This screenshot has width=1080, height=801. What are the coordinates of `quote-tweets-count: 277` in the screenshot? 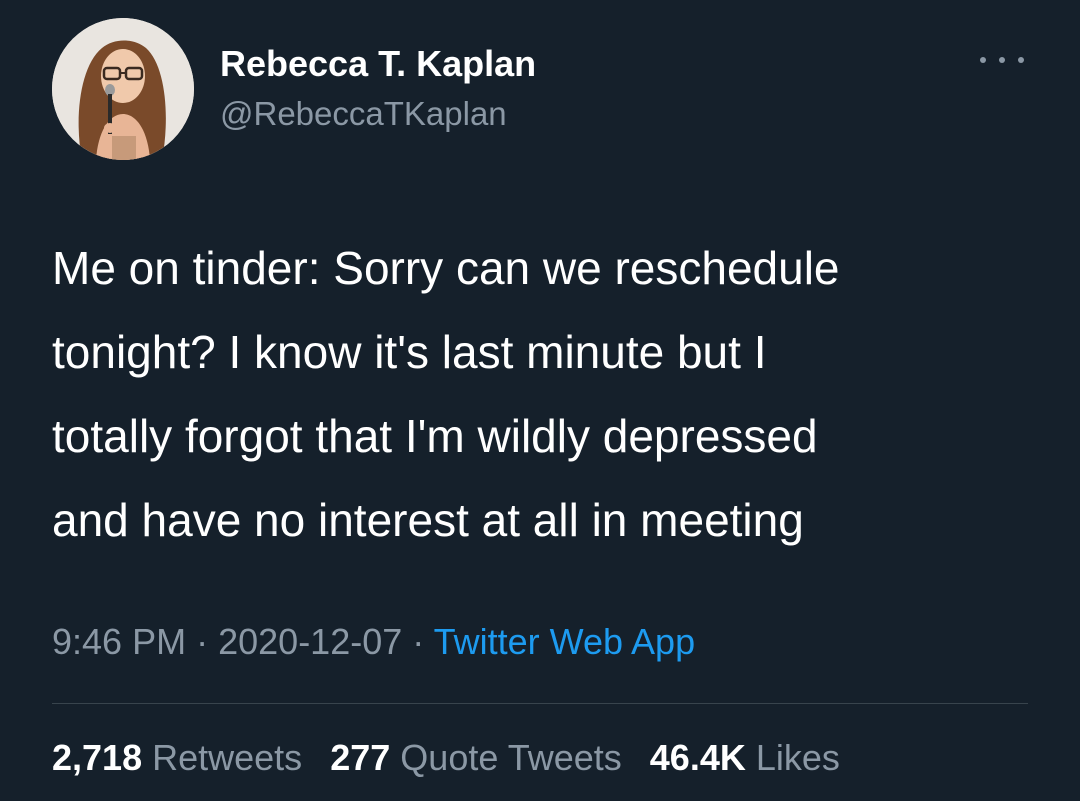 It's located at (360, 757).